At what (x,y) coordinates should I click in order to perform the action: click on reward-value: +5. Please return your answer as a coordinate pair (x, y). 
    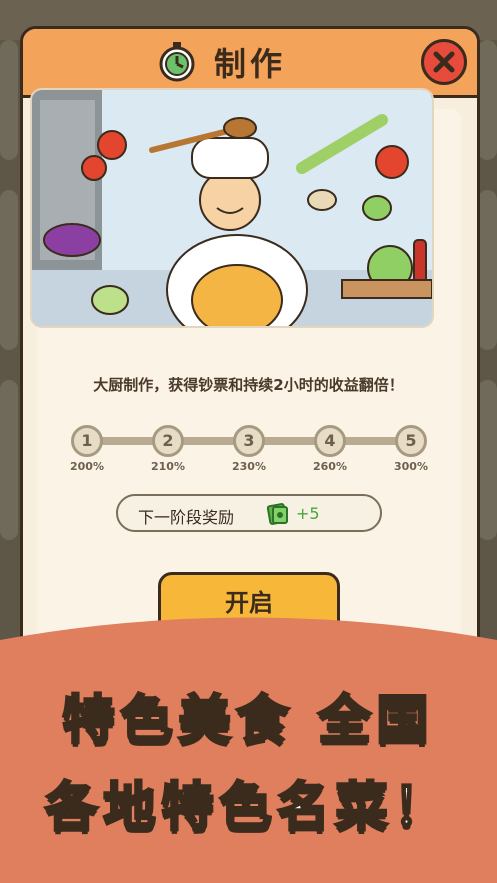
    Looking at the image, I should click on (308, 513).